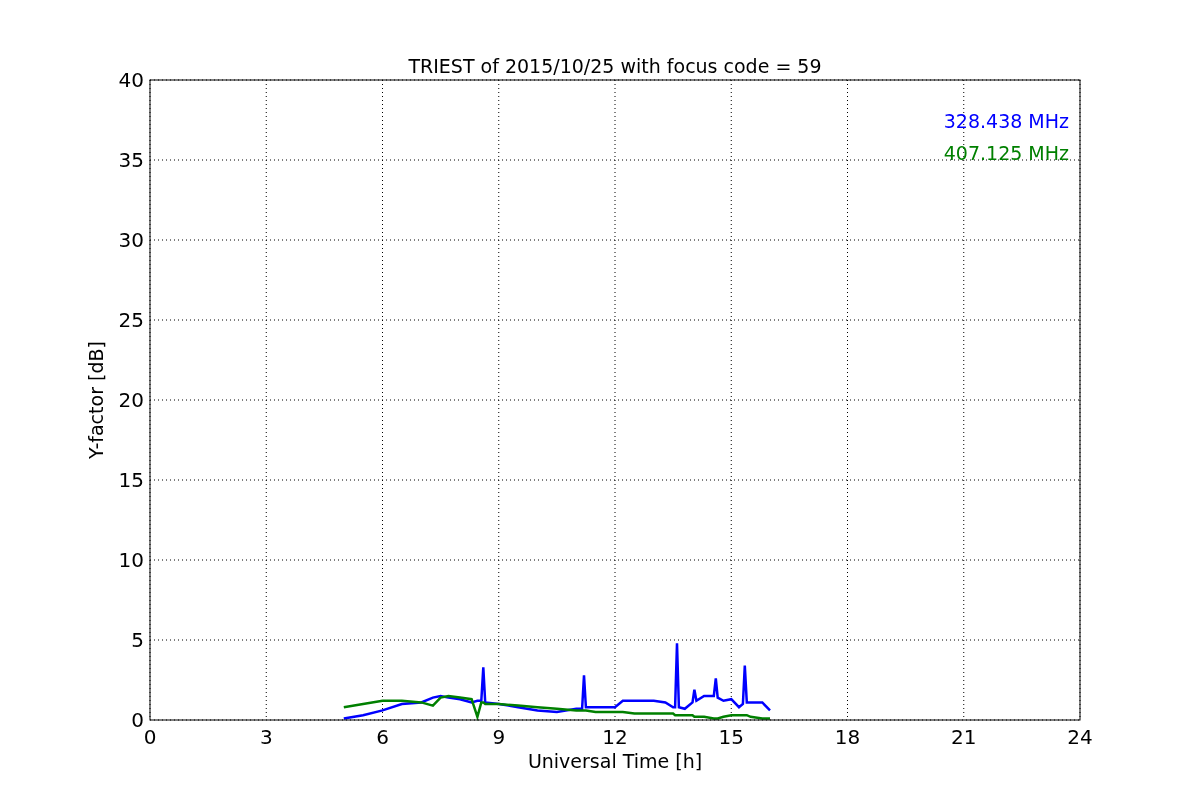 The height and width of the screenshot is (800, 1200). I want to click on x-tick-label: 15, so click(731, 737).